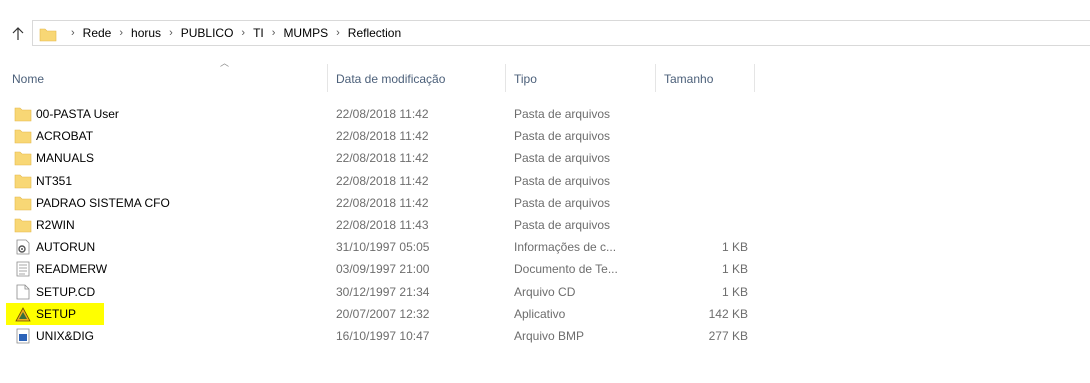 This screenshot has height=383, width=1090. What do you see at coordinates (383, 291) in the screenshot?
I see `file-date: 30/12/1997 21:34` at bounding box center [383, 291].